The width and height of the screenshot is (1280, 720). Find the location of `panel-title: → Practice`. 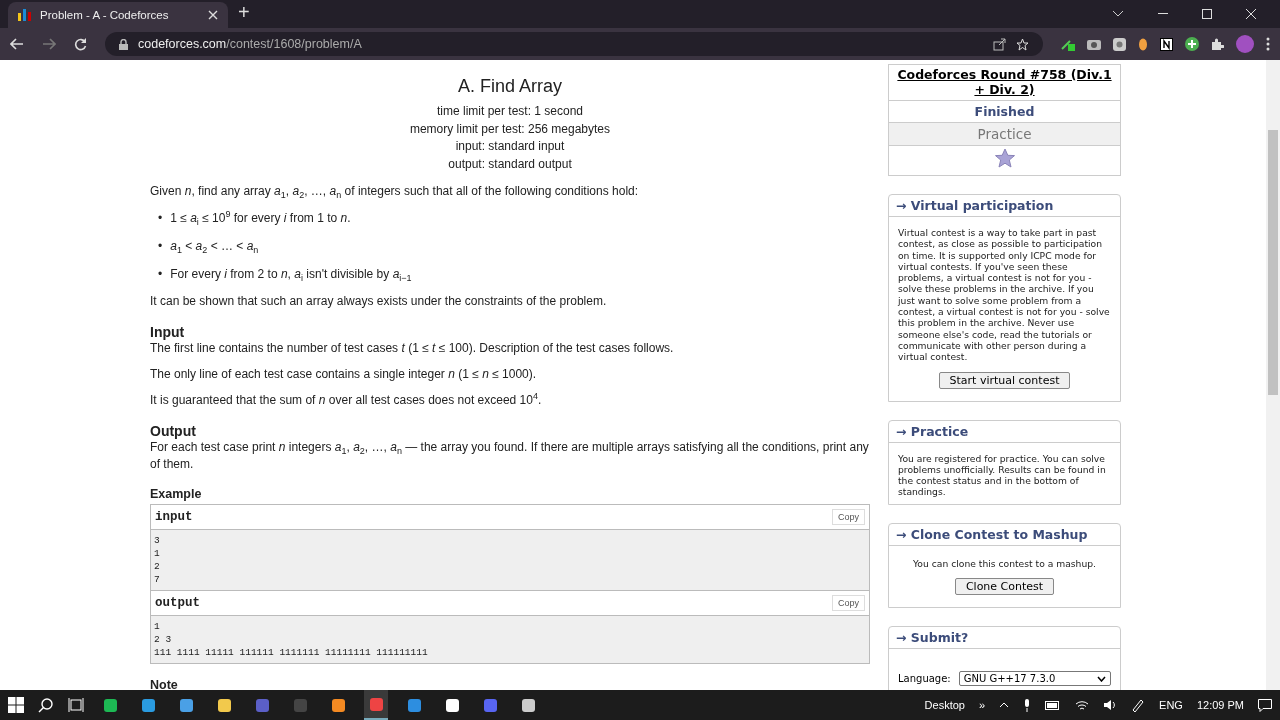

panel-title: → Practice is located at coordinates (1004, 431).